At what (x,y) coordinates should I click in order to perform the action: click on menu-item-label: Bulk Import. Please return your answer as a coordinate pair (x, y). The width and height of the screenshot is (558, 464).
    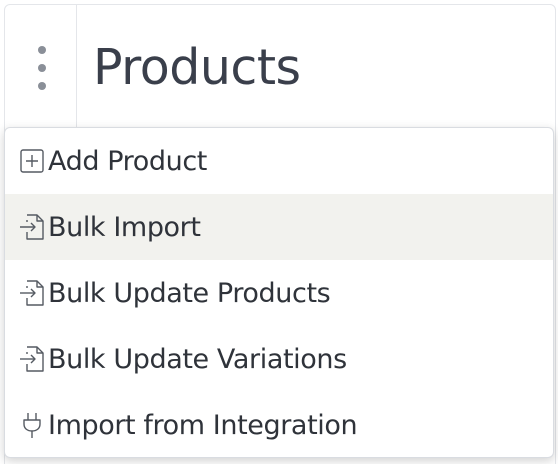
    Looking at the image, I should click on (124, 227).